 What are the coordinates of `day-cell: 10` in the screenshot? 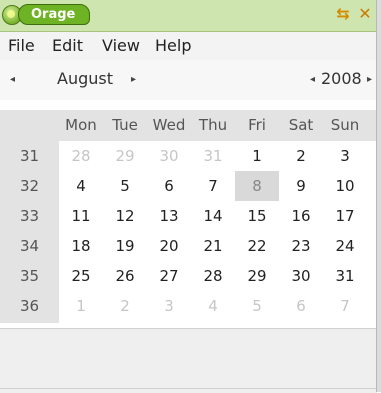 It's located at (345, 186).